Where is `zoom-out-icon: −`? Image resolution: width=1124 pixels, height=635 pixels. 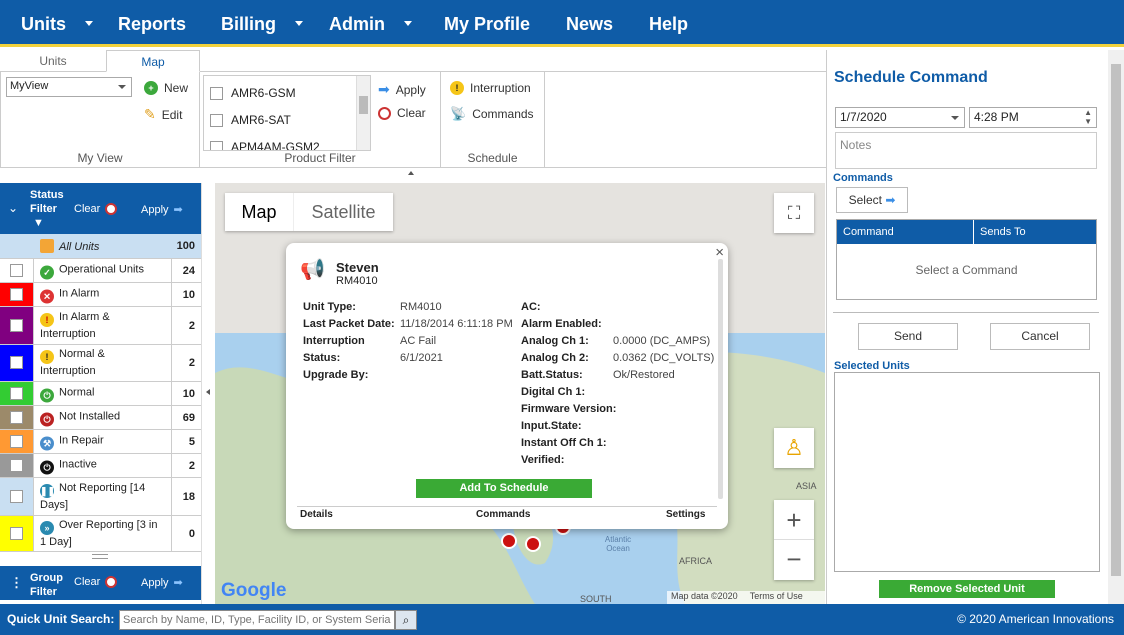 zoom-out-icon: − is located at coordinates (794, 560).